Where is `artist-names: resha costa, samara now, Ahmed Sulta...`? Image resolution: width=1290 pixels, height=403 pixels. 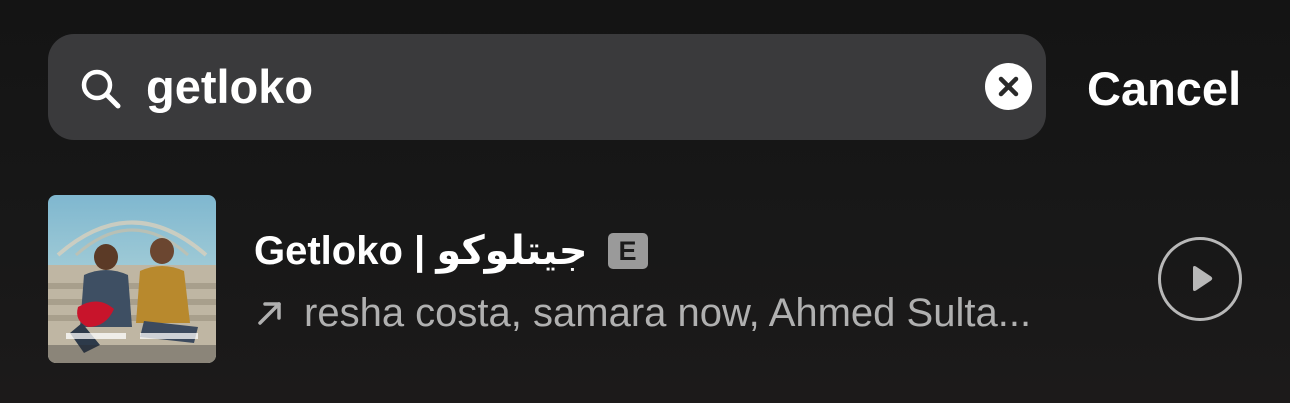 artist-names: resha costa, samara now, Ahmed Sulta... is located at coordinates (668, 313).